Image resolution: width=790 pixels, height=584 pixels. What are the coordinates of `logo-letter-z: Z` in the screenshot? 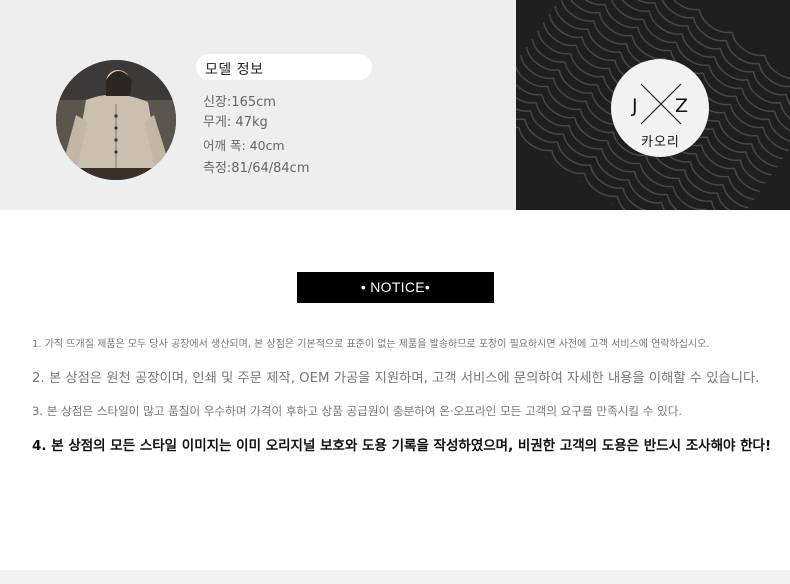 It's located at (682, 106).